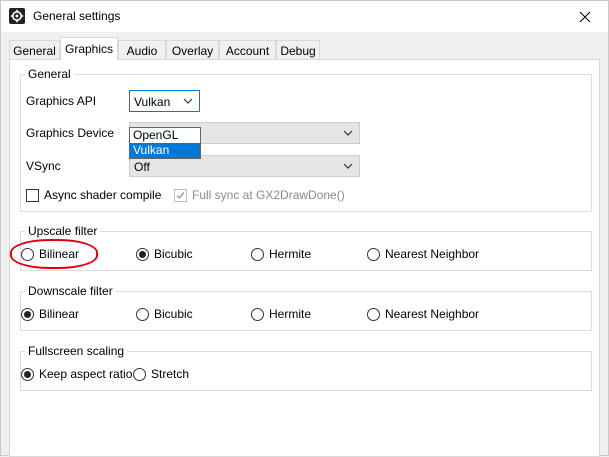 Image resolution: width=609 pixels, height=457 pixels. What do you see at coordinates (61, 101) in the screenshot?
I see `graphics-api-label: Graphics API` at bounding box center [61, 101].